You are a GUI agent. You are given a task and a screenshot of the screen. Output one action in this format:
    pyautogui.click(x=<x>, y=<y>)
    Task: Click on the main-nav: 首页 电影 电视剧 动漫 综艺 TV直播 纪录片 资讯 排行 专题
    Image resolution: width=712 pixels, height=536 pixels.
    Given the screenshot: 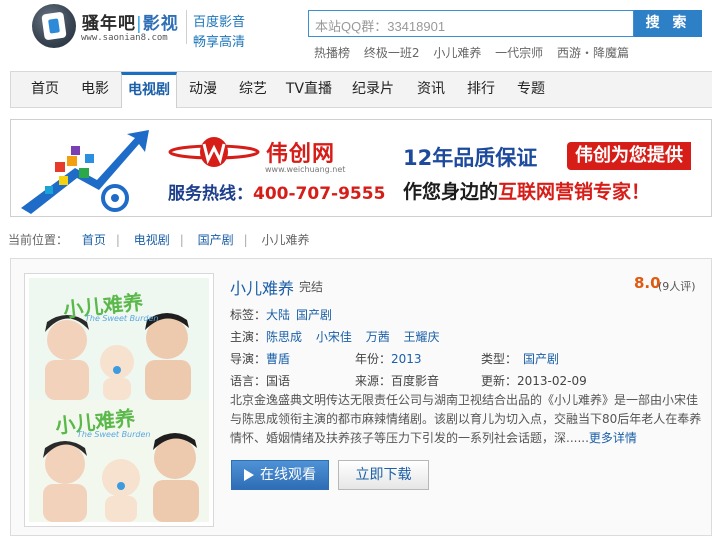 What is the action you would take?
    pyautogui.click(x=361, y=89)
    